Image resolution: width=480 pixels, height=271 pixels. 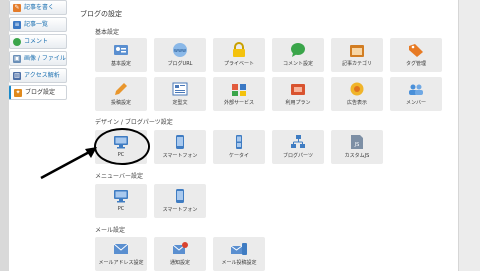 I want to click on tile-label: 投稿設定, so click(x=120, y=103).